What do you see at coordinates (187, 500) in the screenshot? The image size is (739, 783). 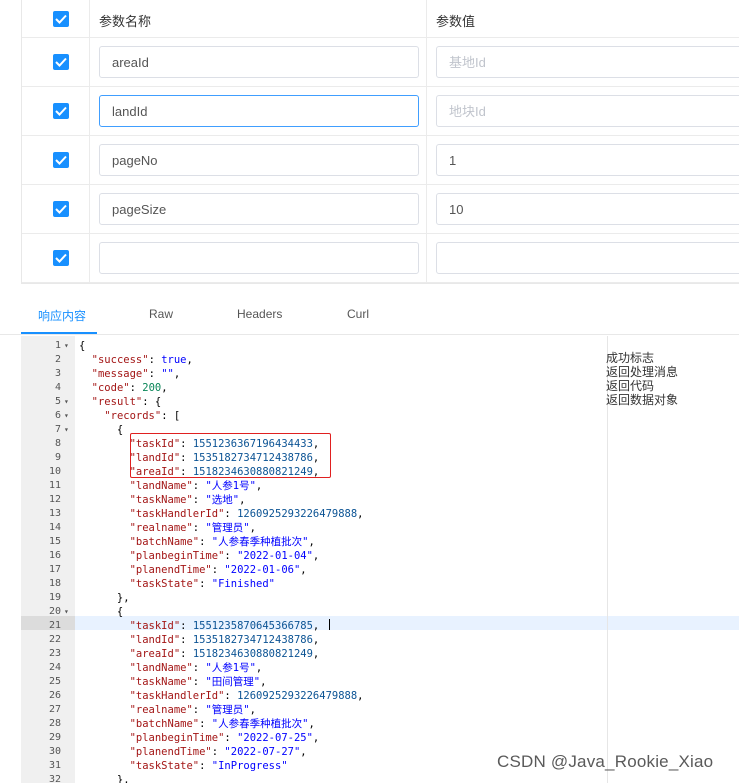 I see `code-text: "taskName": "选地",` at bounding box center [187, 500].